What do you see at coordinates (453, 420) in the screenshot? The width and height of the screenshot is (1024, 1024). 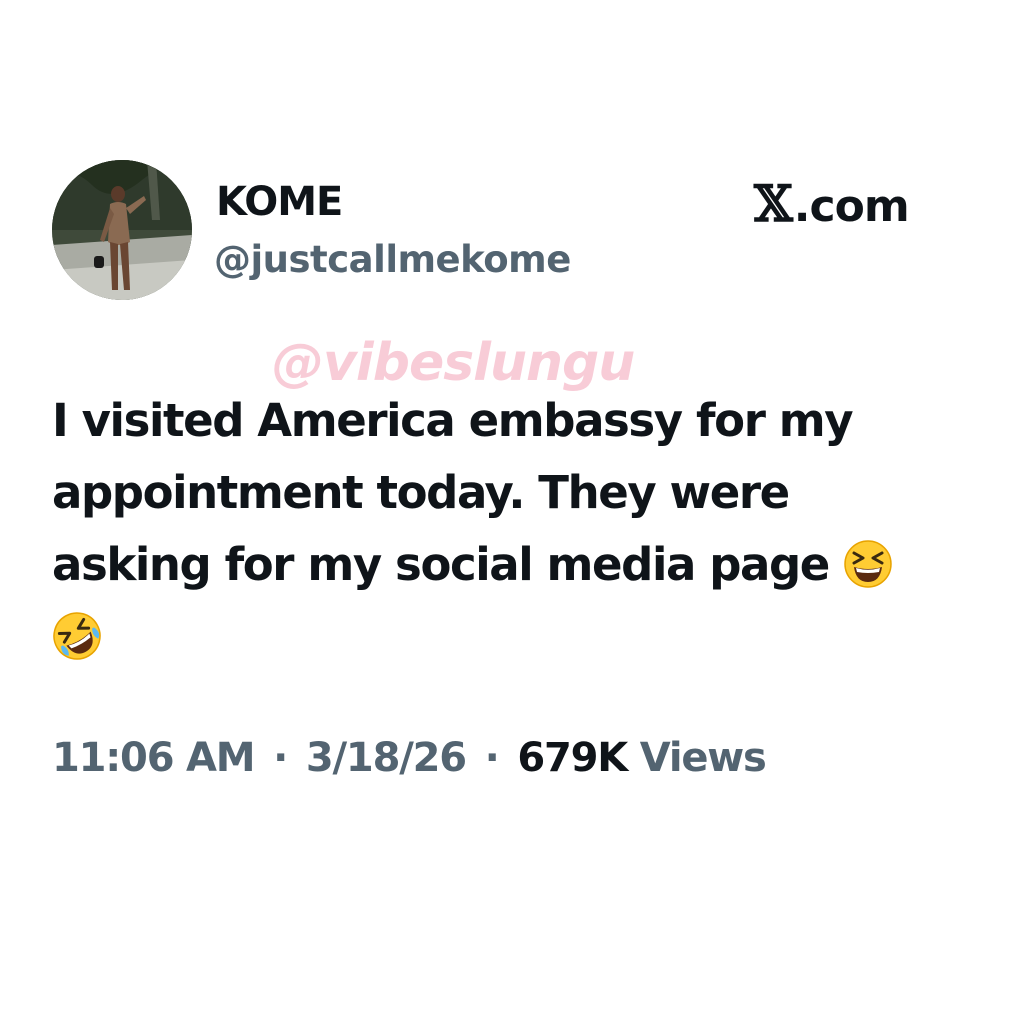 I see `tweet-line: I visited America embassy for my` at bounding box center [453, 420].